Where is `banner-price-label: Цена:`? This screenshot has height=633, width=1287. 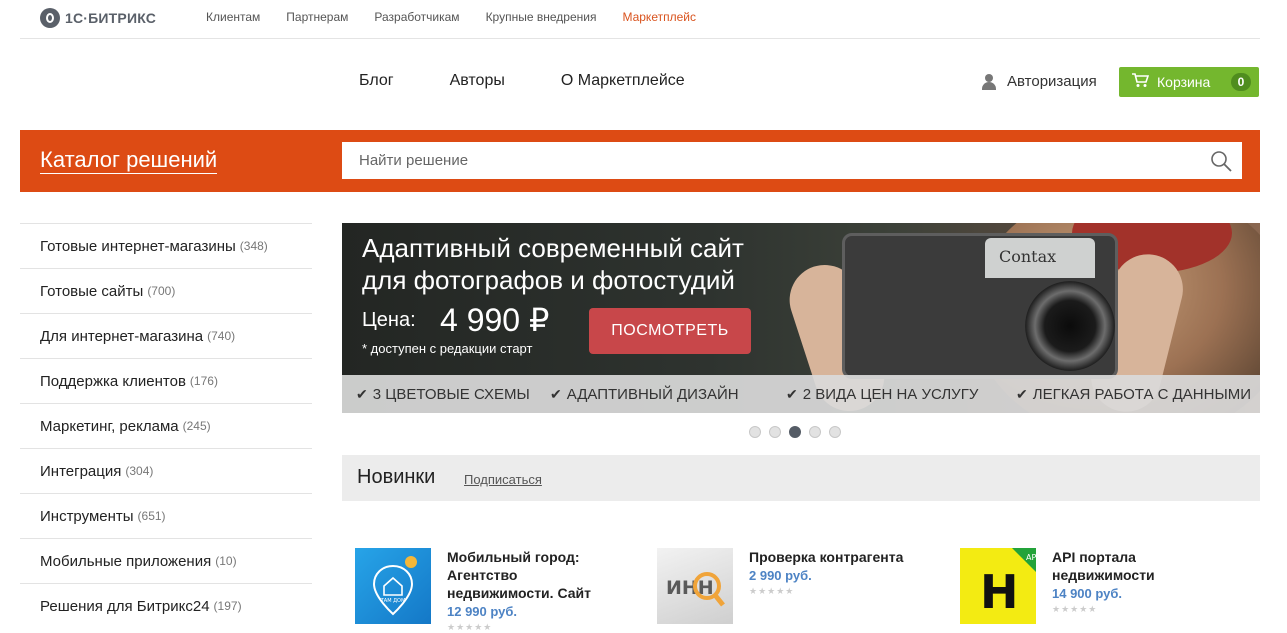
banner-price-label: Цена: is located at coordinates (389, 320).